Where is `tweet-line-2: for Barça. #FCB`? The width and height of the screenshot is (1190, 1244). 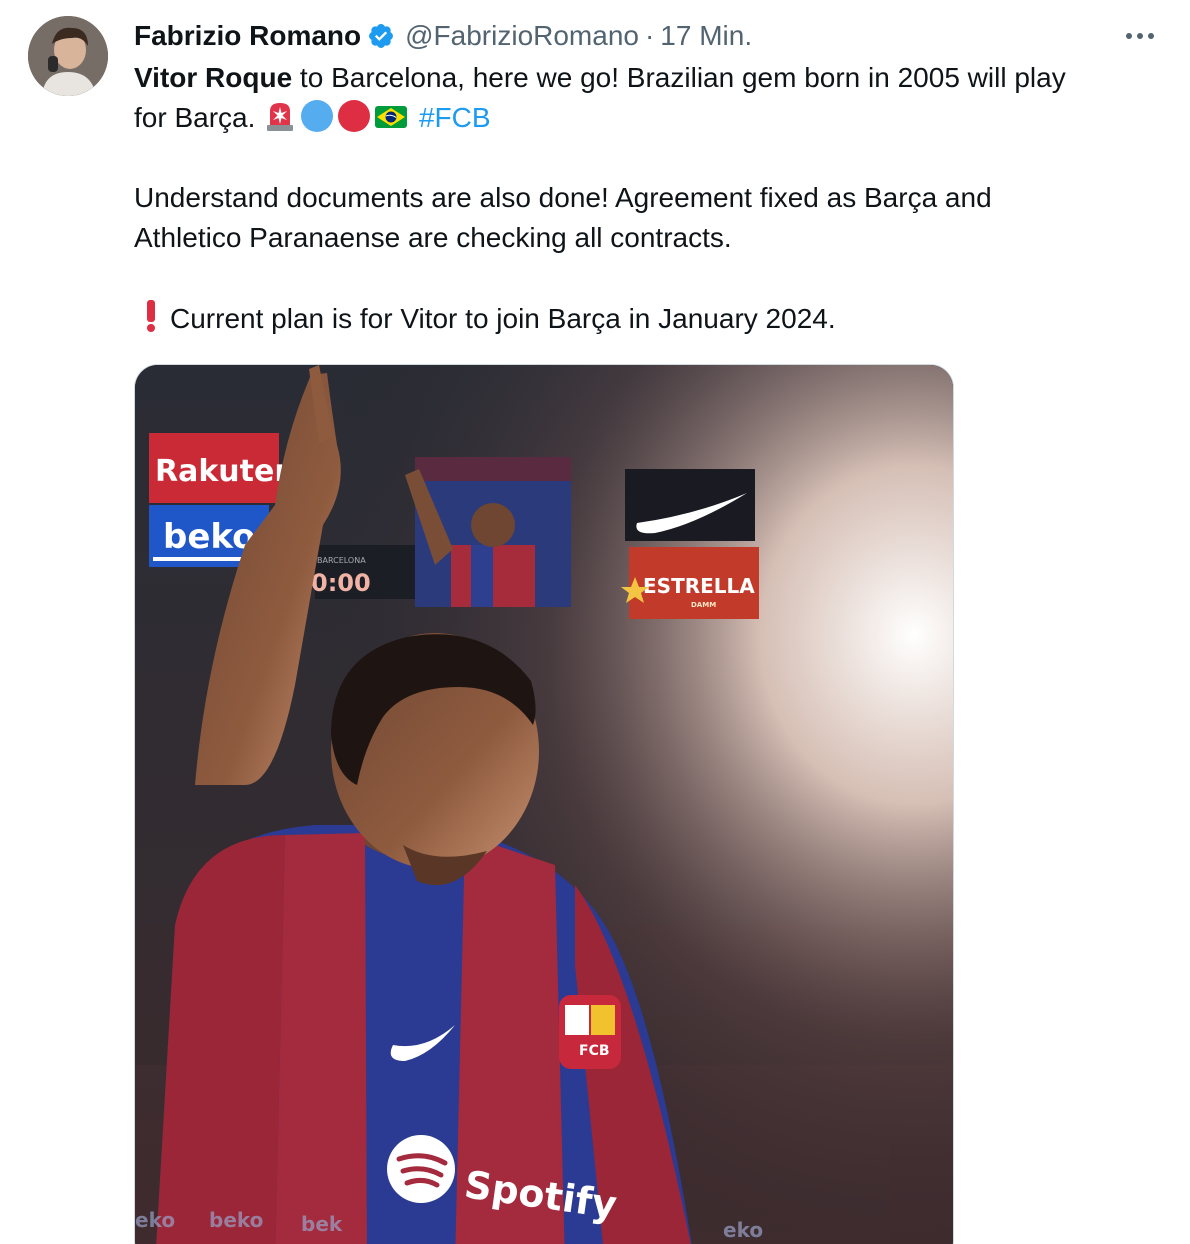
tweet-line-2: for Barça. #FCB is located at coordinates (649, 118).